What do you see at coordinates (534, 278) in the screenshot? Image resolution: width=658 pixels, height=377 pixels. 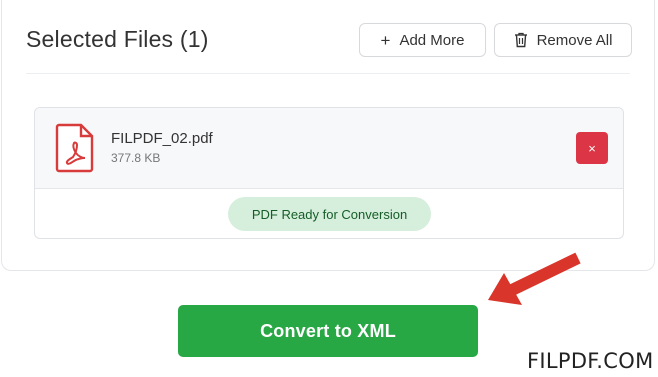 I see `red-arrow-icon` at bounding box center [534, 278].